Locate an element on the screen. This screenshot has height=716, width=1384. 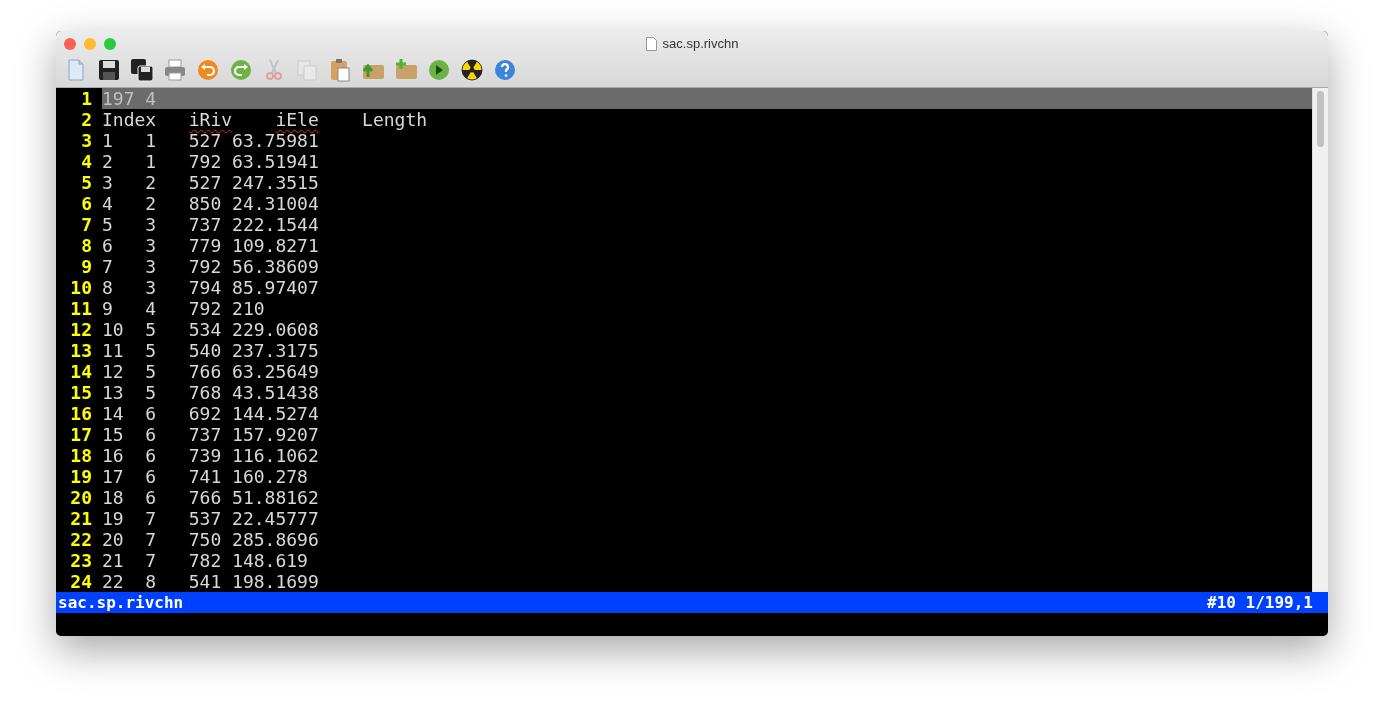
line-number: 21 is located at coordinates (81, 518).